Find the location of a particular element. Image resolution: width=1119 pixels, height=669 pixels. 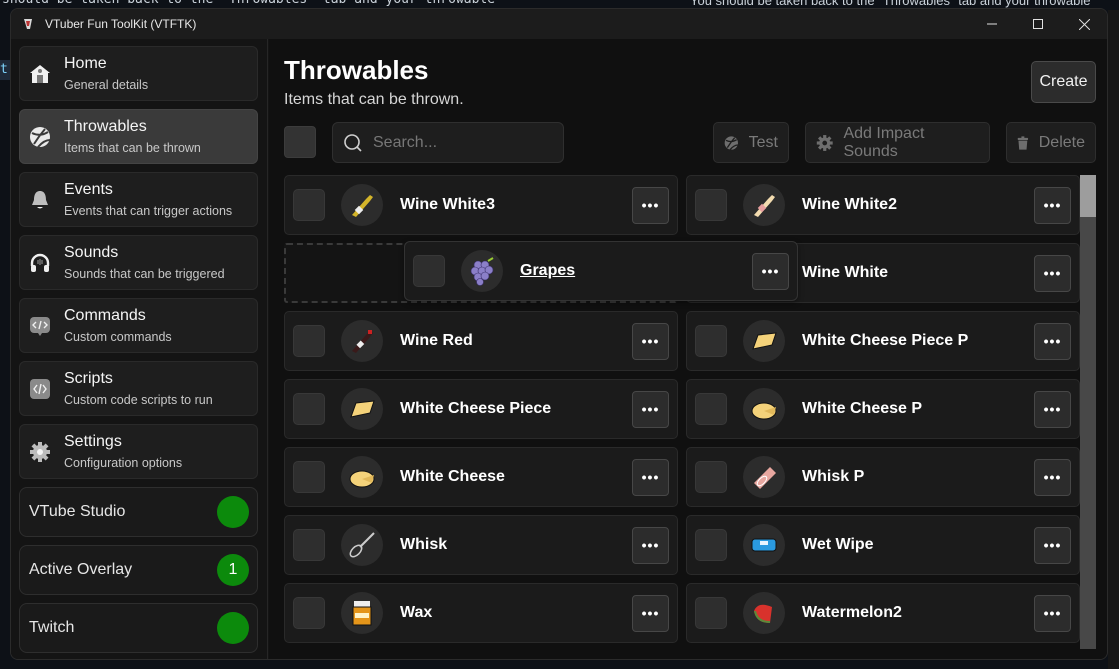

dragging-throwable-card: Grapes ••• is located at coordinates (601, 271).